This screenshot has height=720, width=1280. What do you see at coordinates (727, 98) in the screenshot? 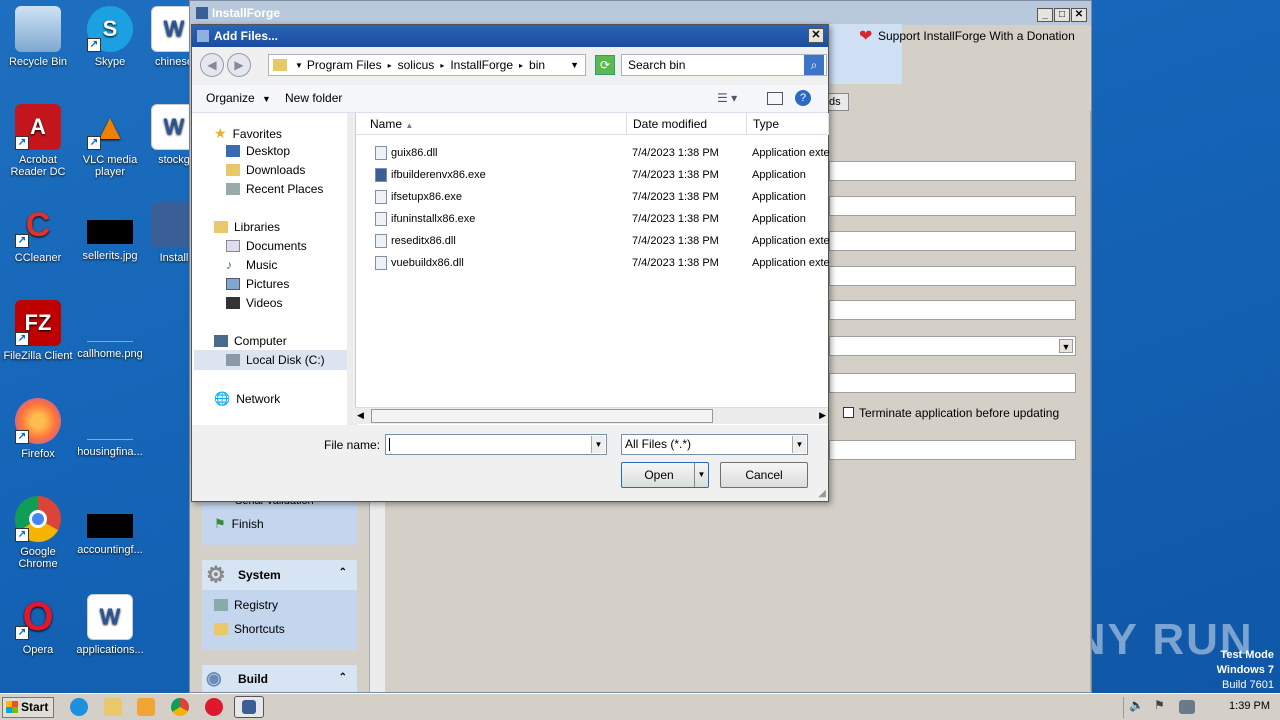
I see `view-options-icon: ☰ ▾` at bounding box center [727, 98].